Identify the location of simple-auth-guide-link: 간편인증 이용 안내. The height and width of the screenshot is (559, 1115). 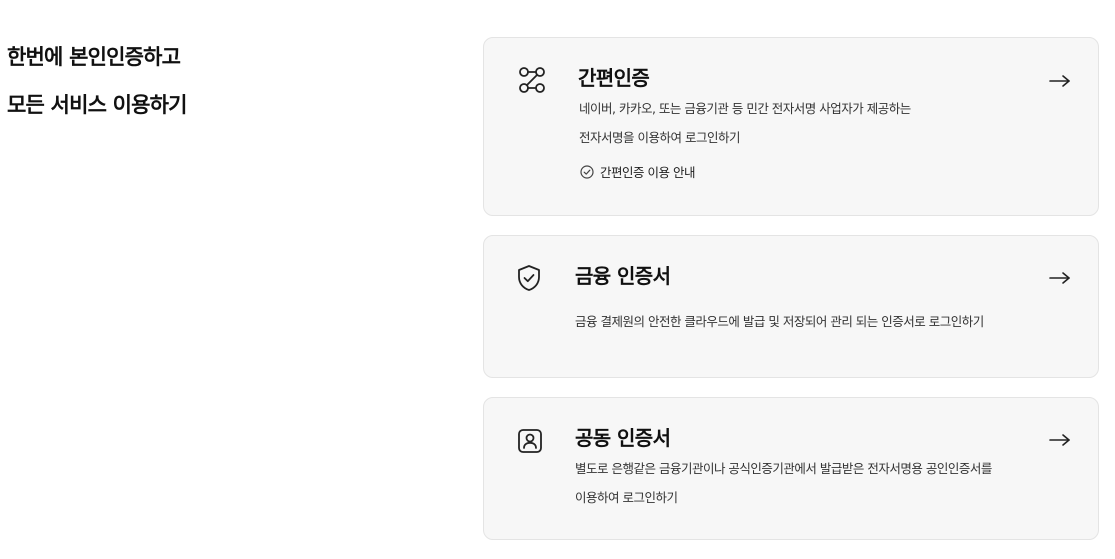
(637, 171).